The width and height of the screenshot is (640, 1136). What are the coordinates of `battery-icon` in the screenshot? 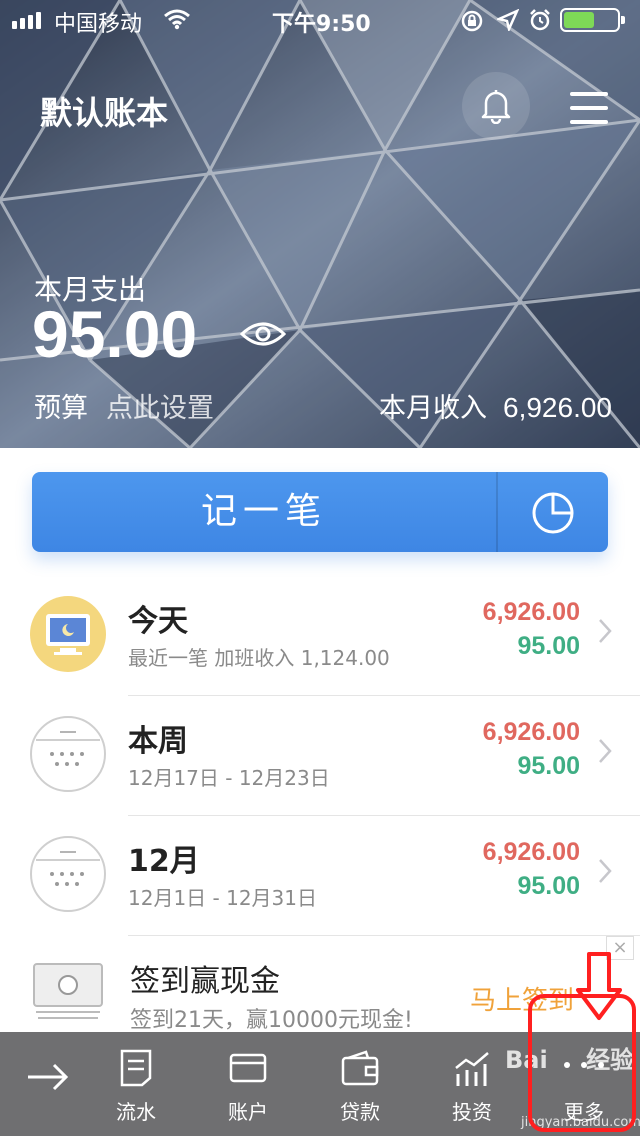 It's located at (592, 20).